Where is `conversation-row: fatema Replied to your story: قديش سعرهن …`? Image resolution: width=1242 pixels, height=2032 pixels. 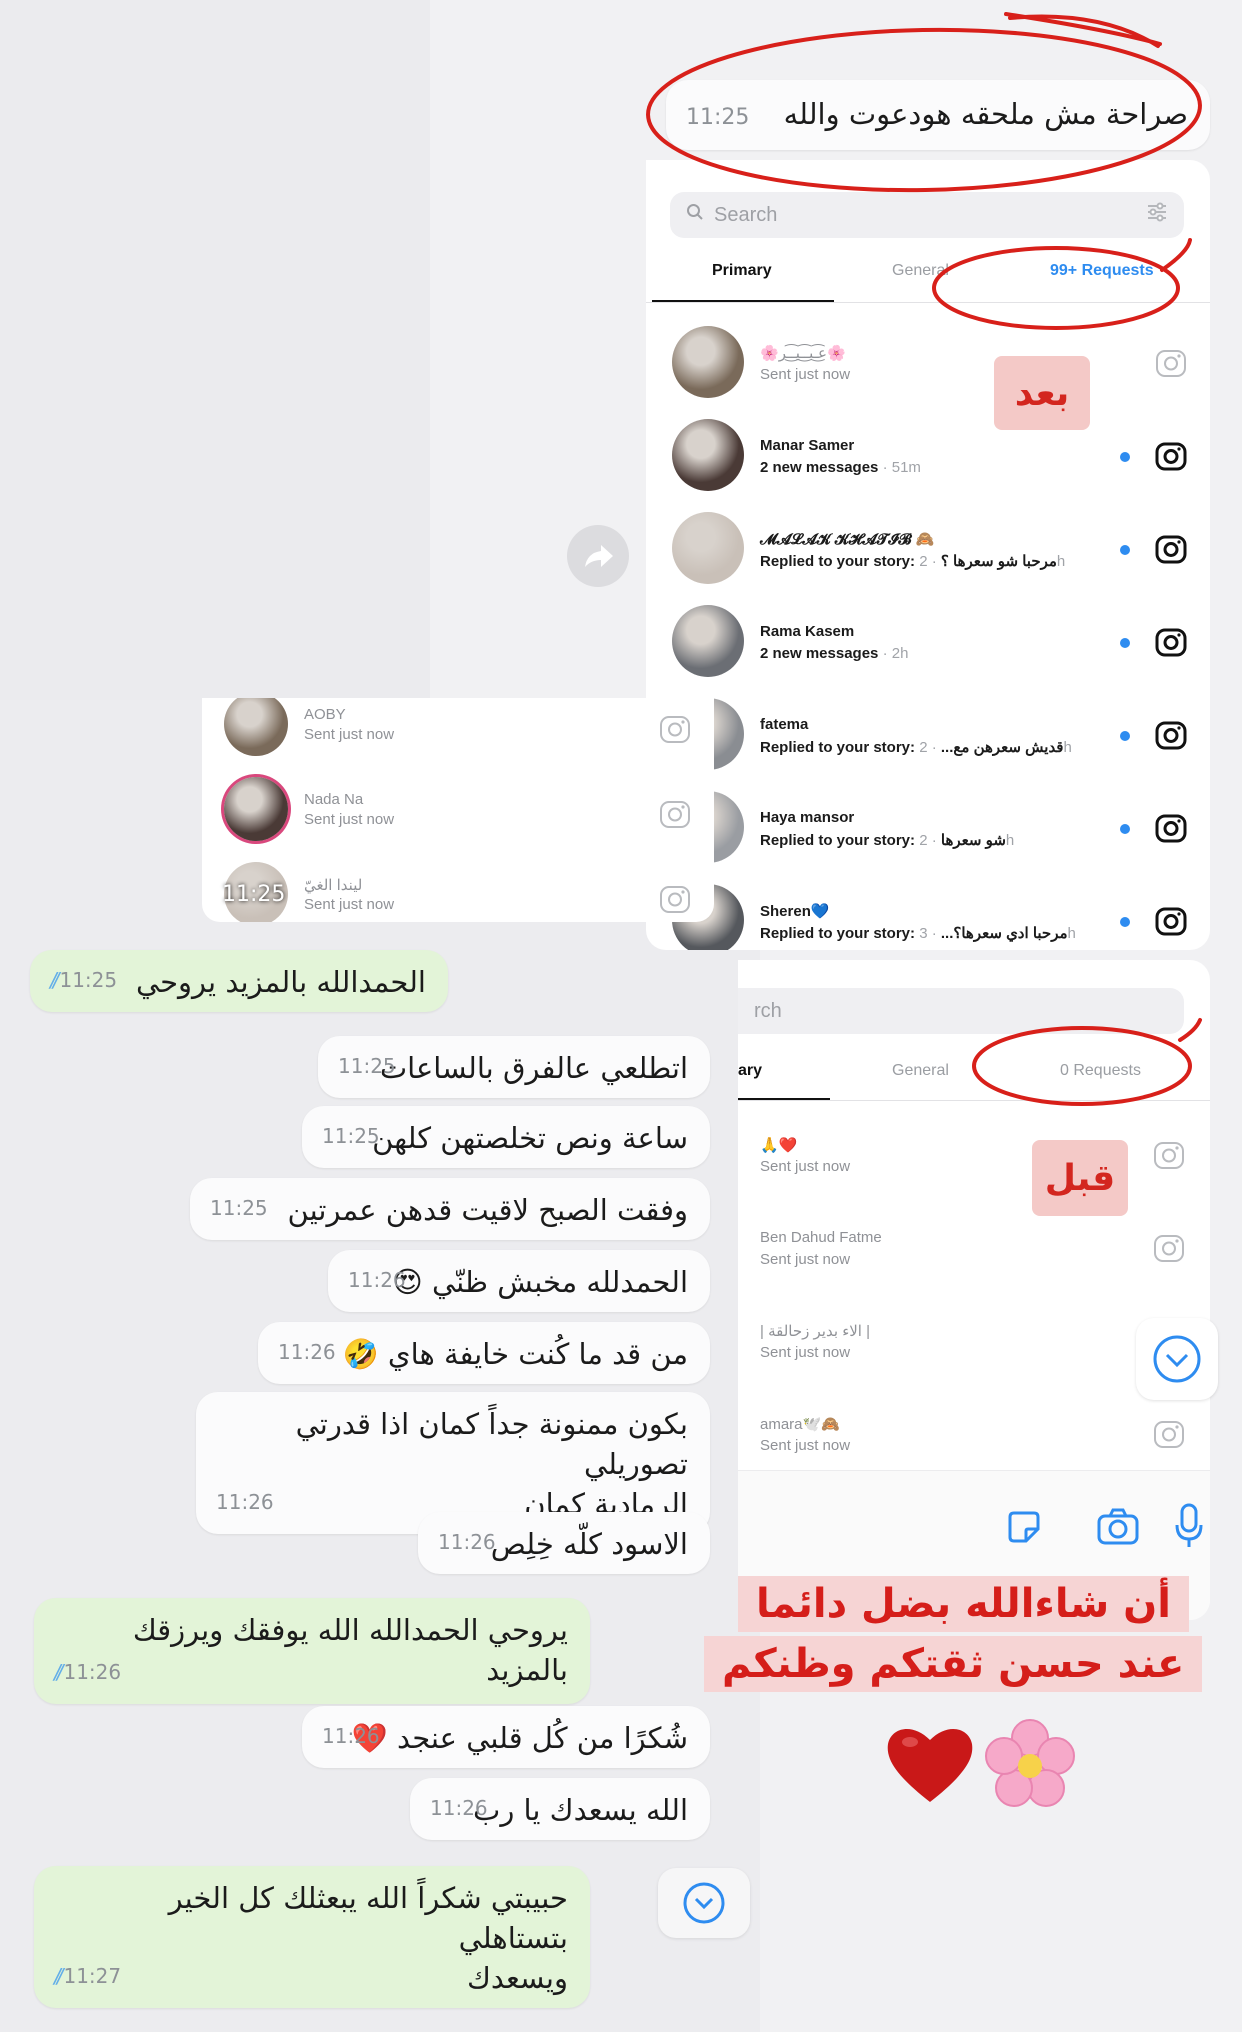
conversation-row: fatema Replied to your story: قديش سعرهن … is located at coordinates (928, 734).